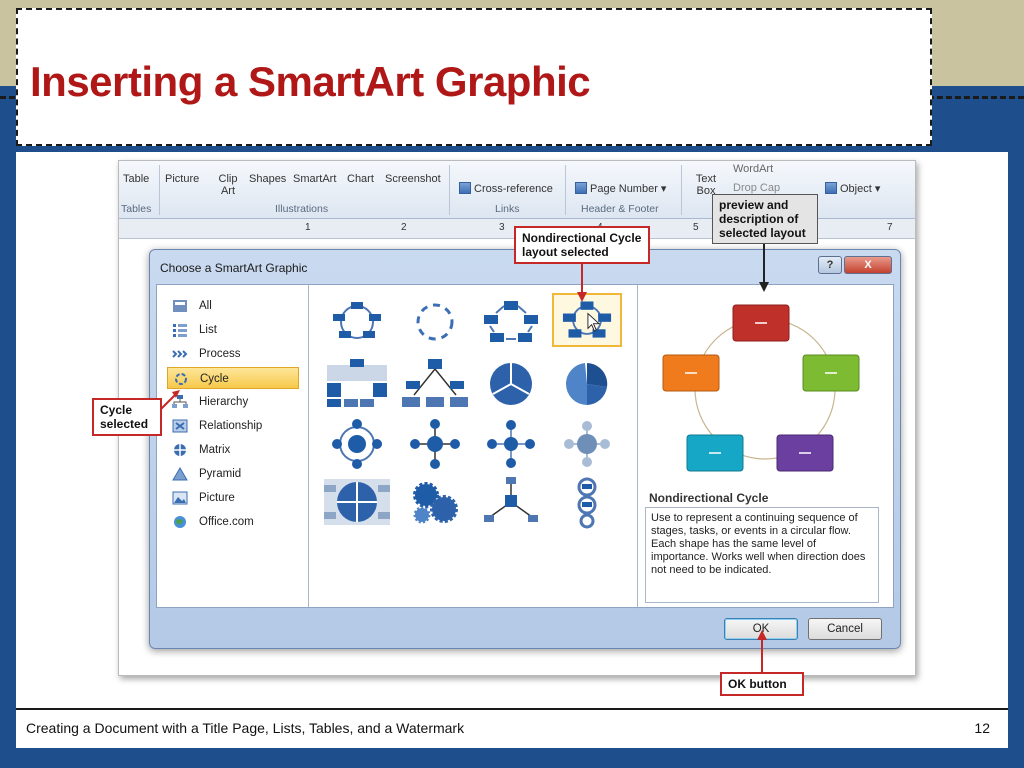 The image size is (1024, 768). I want to click on matrix-icon, so click(180, 450).